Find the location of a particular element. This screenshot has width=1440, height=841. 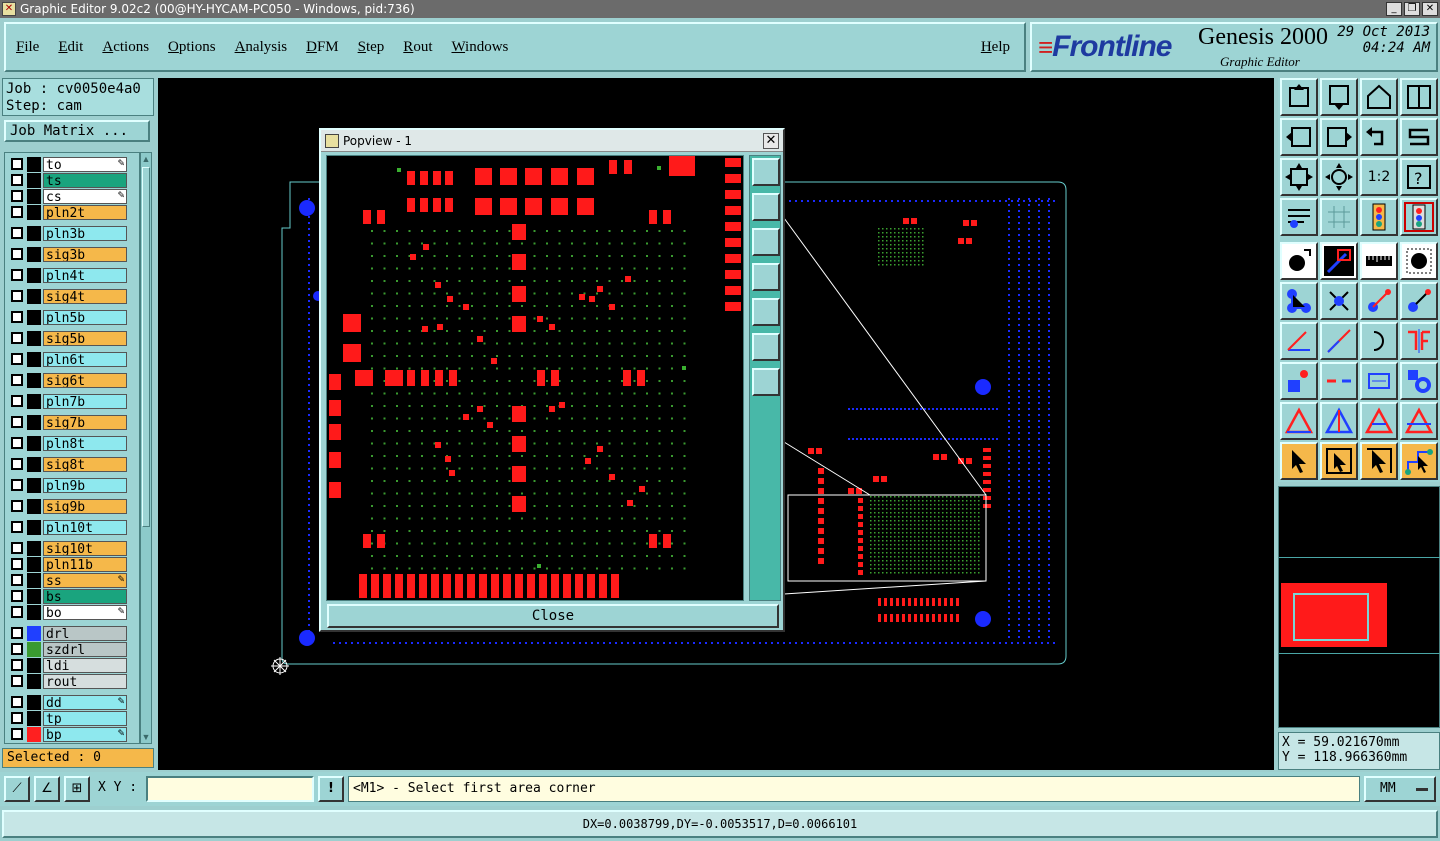

layer-row-szdrl: szdrl is located at coordinates (67, 649).